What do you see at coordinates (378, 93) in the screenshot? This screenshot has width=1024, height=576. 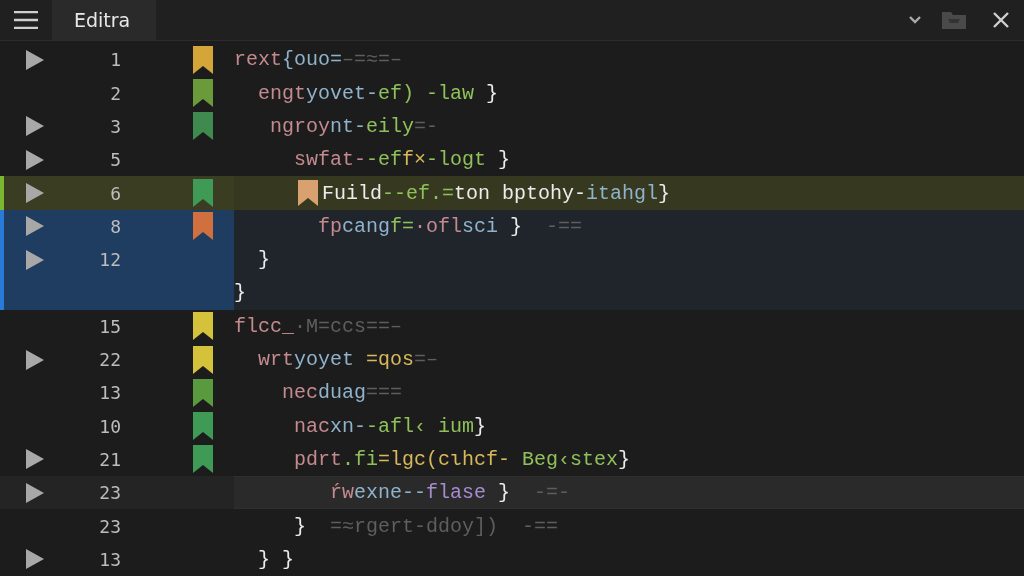 I see `code-line: engtyovet-ef) -law }` at bounding box center [378, 93].